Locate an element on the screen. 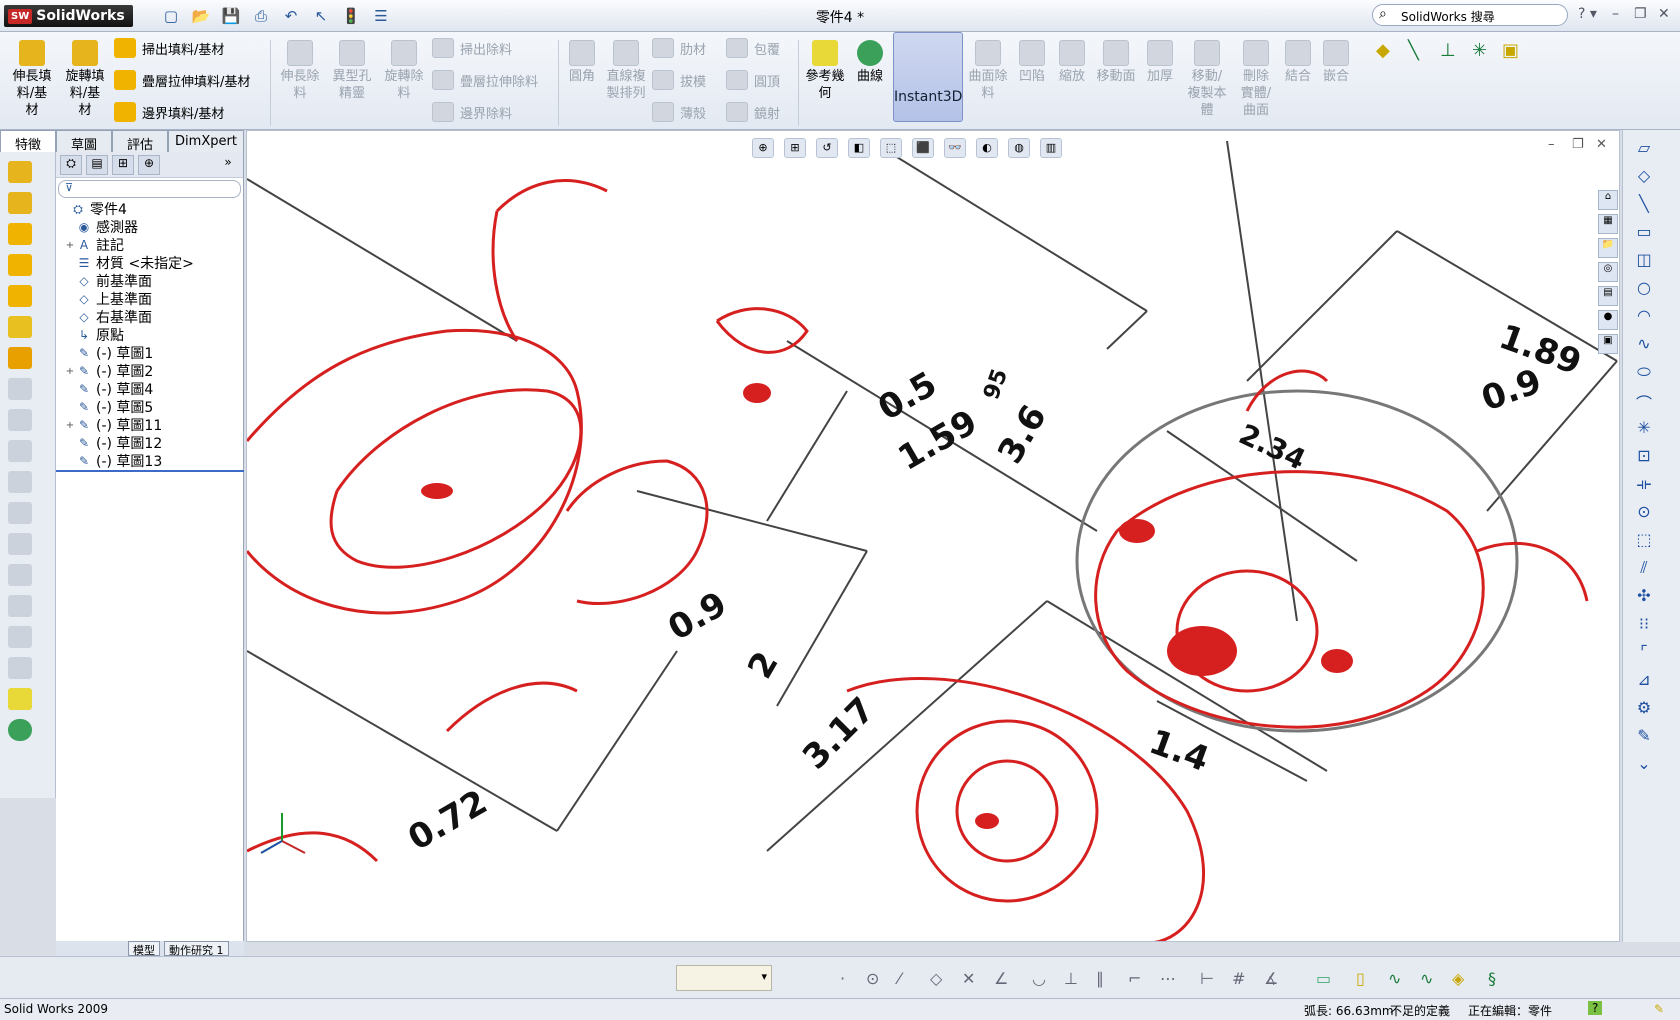 The width and height of the screenshot is (1680, 1020). delete-body-button: 刪除 實體/ 曲面 is located at coordinates (1256, 79).